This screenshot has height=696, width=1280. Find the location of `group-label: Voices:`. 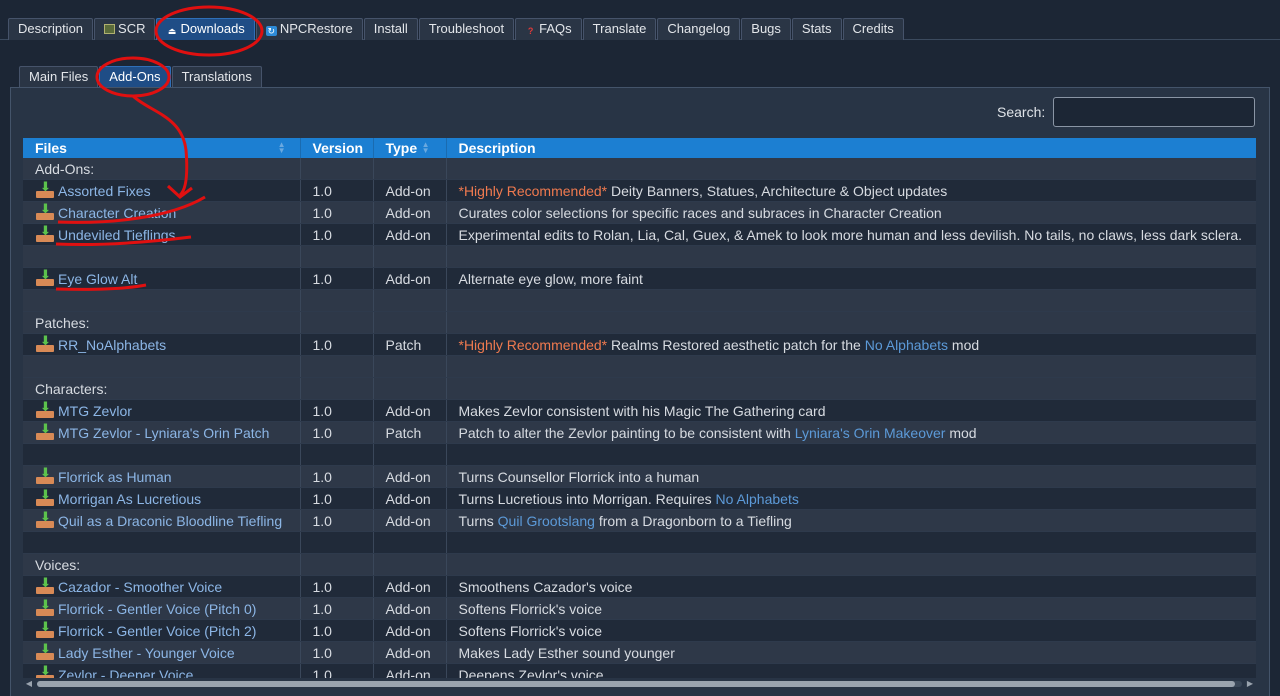

group-label: Voices: is located at coordinates (58, 564).